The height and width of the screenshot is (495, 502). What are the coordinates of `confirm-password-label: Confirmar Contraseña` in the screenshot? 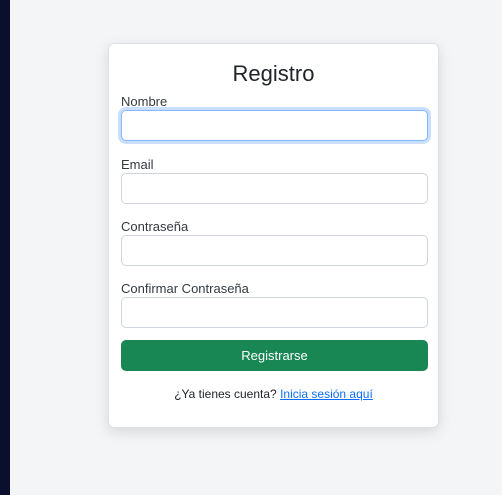 It's located at (185, 288).